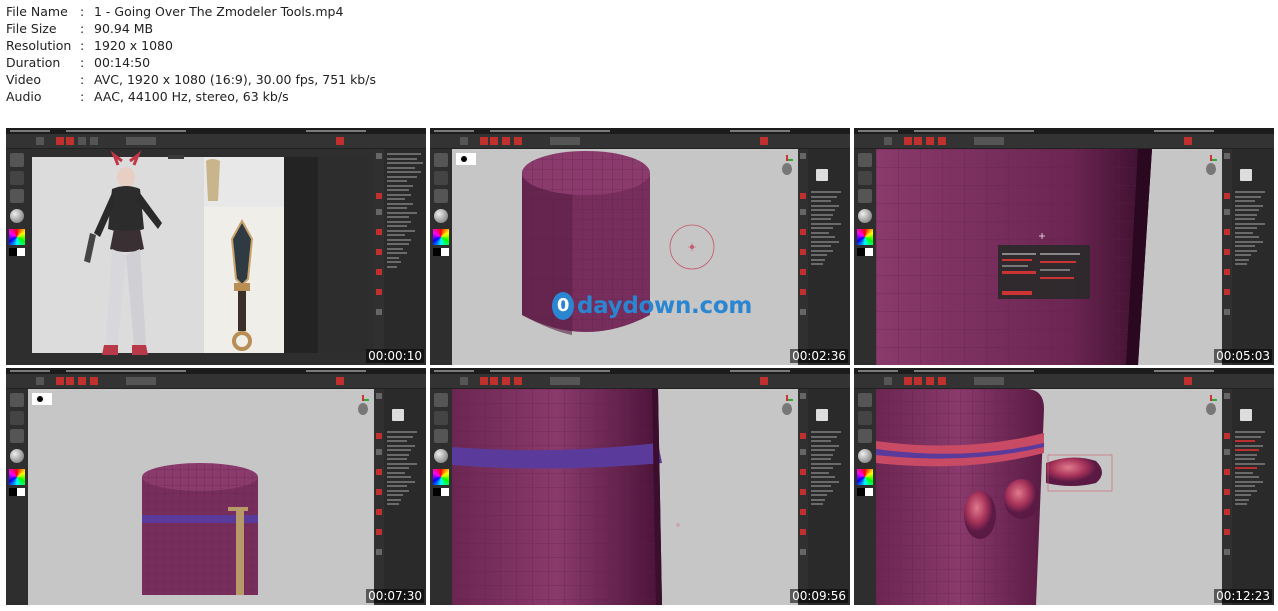 The width and height of the screenshot is (1278, 611). Describe the element at coordinates (819, 356) in the screenshot. I see `timestamp: 00:02:36` at that location.